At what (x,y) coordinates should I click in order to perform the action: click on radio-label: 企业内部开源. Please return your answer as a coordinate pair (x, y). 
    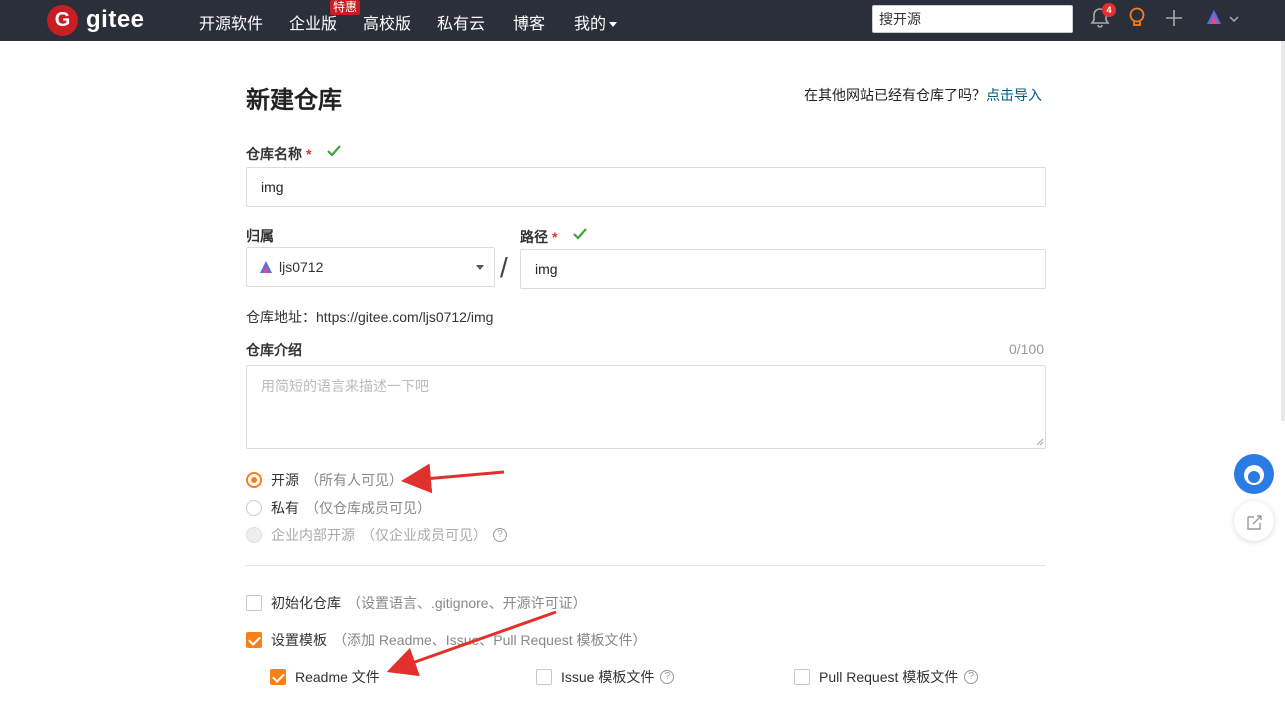
    Looking at the image, I should click on (313, 535).